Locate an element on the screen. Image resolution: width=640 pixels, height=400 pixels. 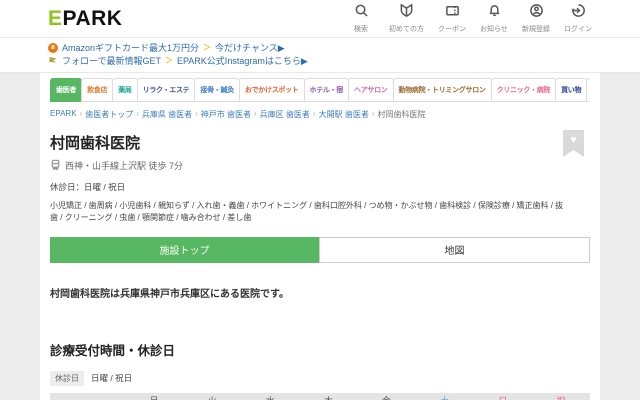
util-label: 新規登録 is located at coordinates (536, 29).